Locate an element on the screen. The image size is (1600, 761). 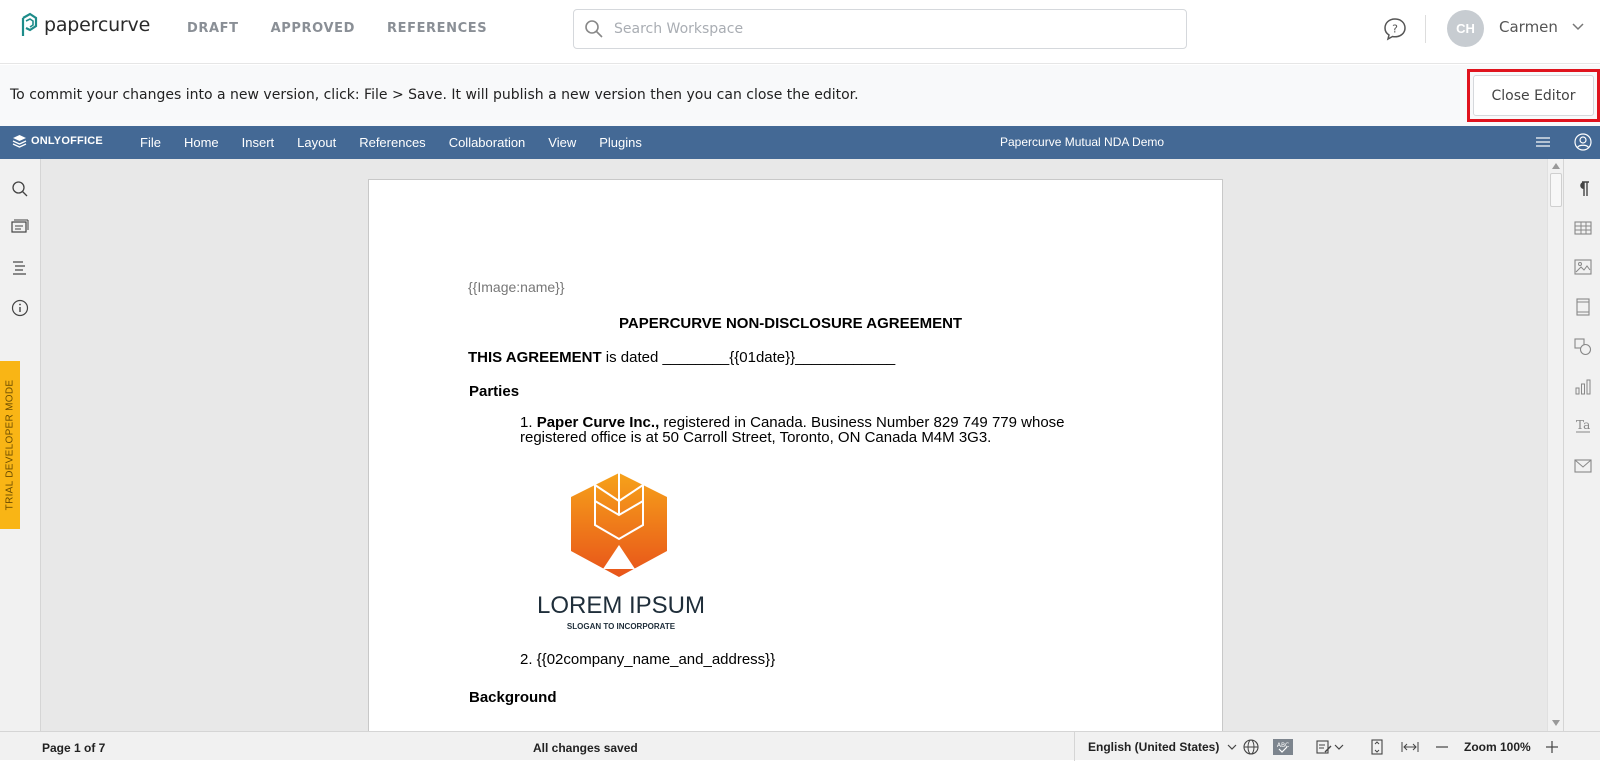
text-art-icon: Ta is located at coordinates (1583, 426).